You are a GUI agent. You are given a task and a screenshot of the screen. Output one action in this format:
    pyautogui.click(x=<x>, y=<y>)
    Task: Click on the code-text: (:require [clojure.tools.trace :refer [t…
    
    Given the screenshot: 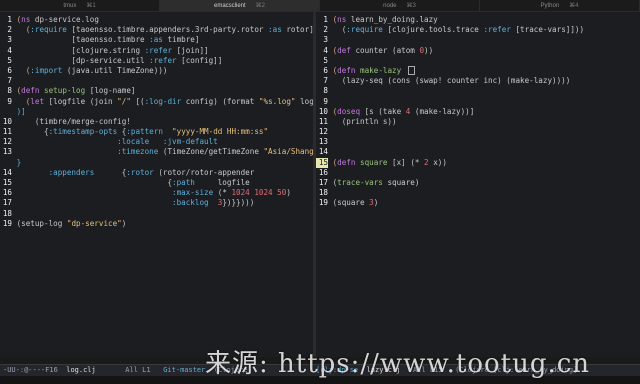 What is the action you would take?
    pyautogui.click(x=456, y=30)
    